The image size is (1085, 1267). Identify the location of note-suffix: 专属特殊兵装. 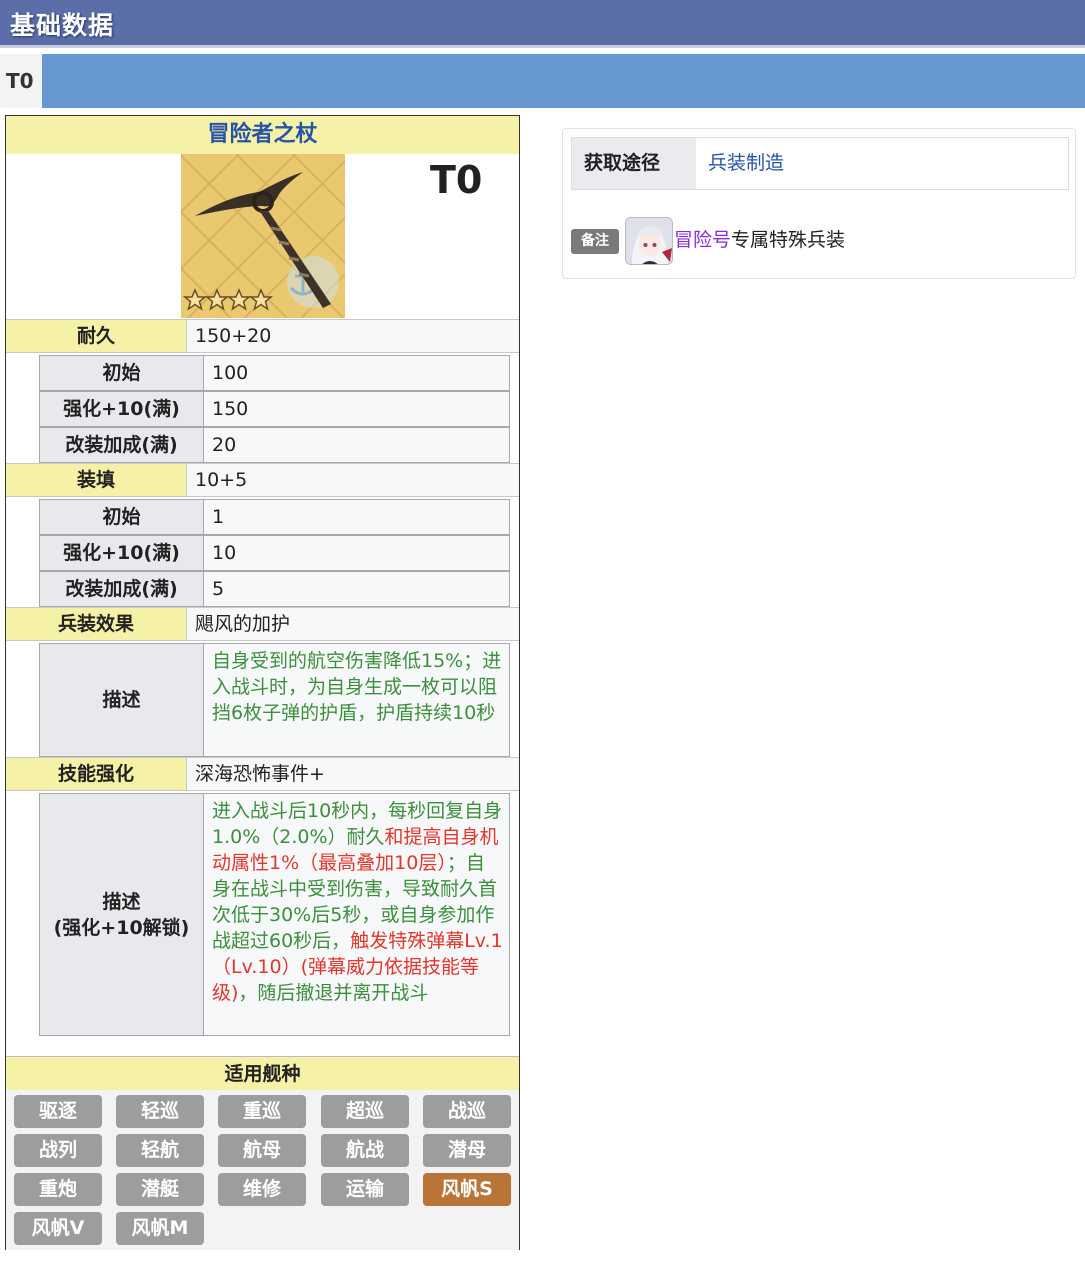
(788, 240).